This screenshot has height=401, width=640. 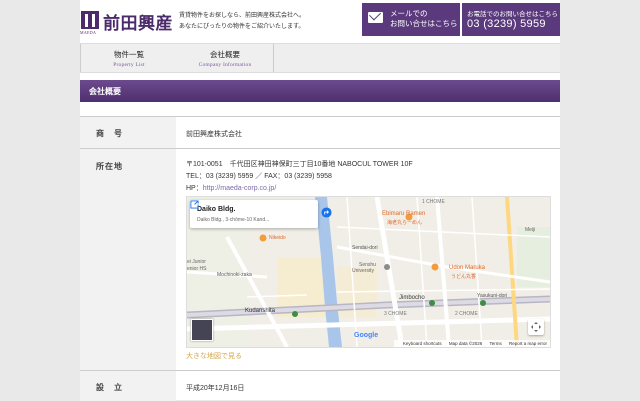 What do you see at coordinates (320, 132) in the screenshot?
I see `info-row-name: 商 号 前田興産株式会社` at bounding box center [320, 132].